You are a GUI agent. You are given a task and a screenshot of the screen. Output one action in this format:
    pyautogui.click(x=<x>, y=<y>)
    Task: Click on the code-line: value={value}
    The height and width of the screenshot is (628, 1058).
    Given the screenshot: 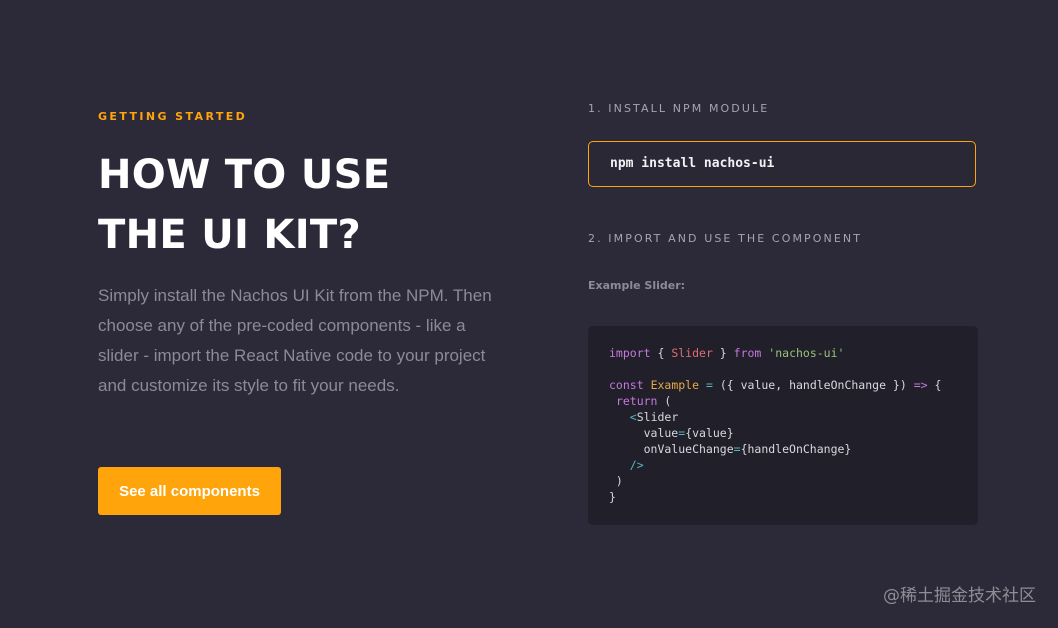 What is the action you would take?
    pyautogui.click(x=793, y=433)
    